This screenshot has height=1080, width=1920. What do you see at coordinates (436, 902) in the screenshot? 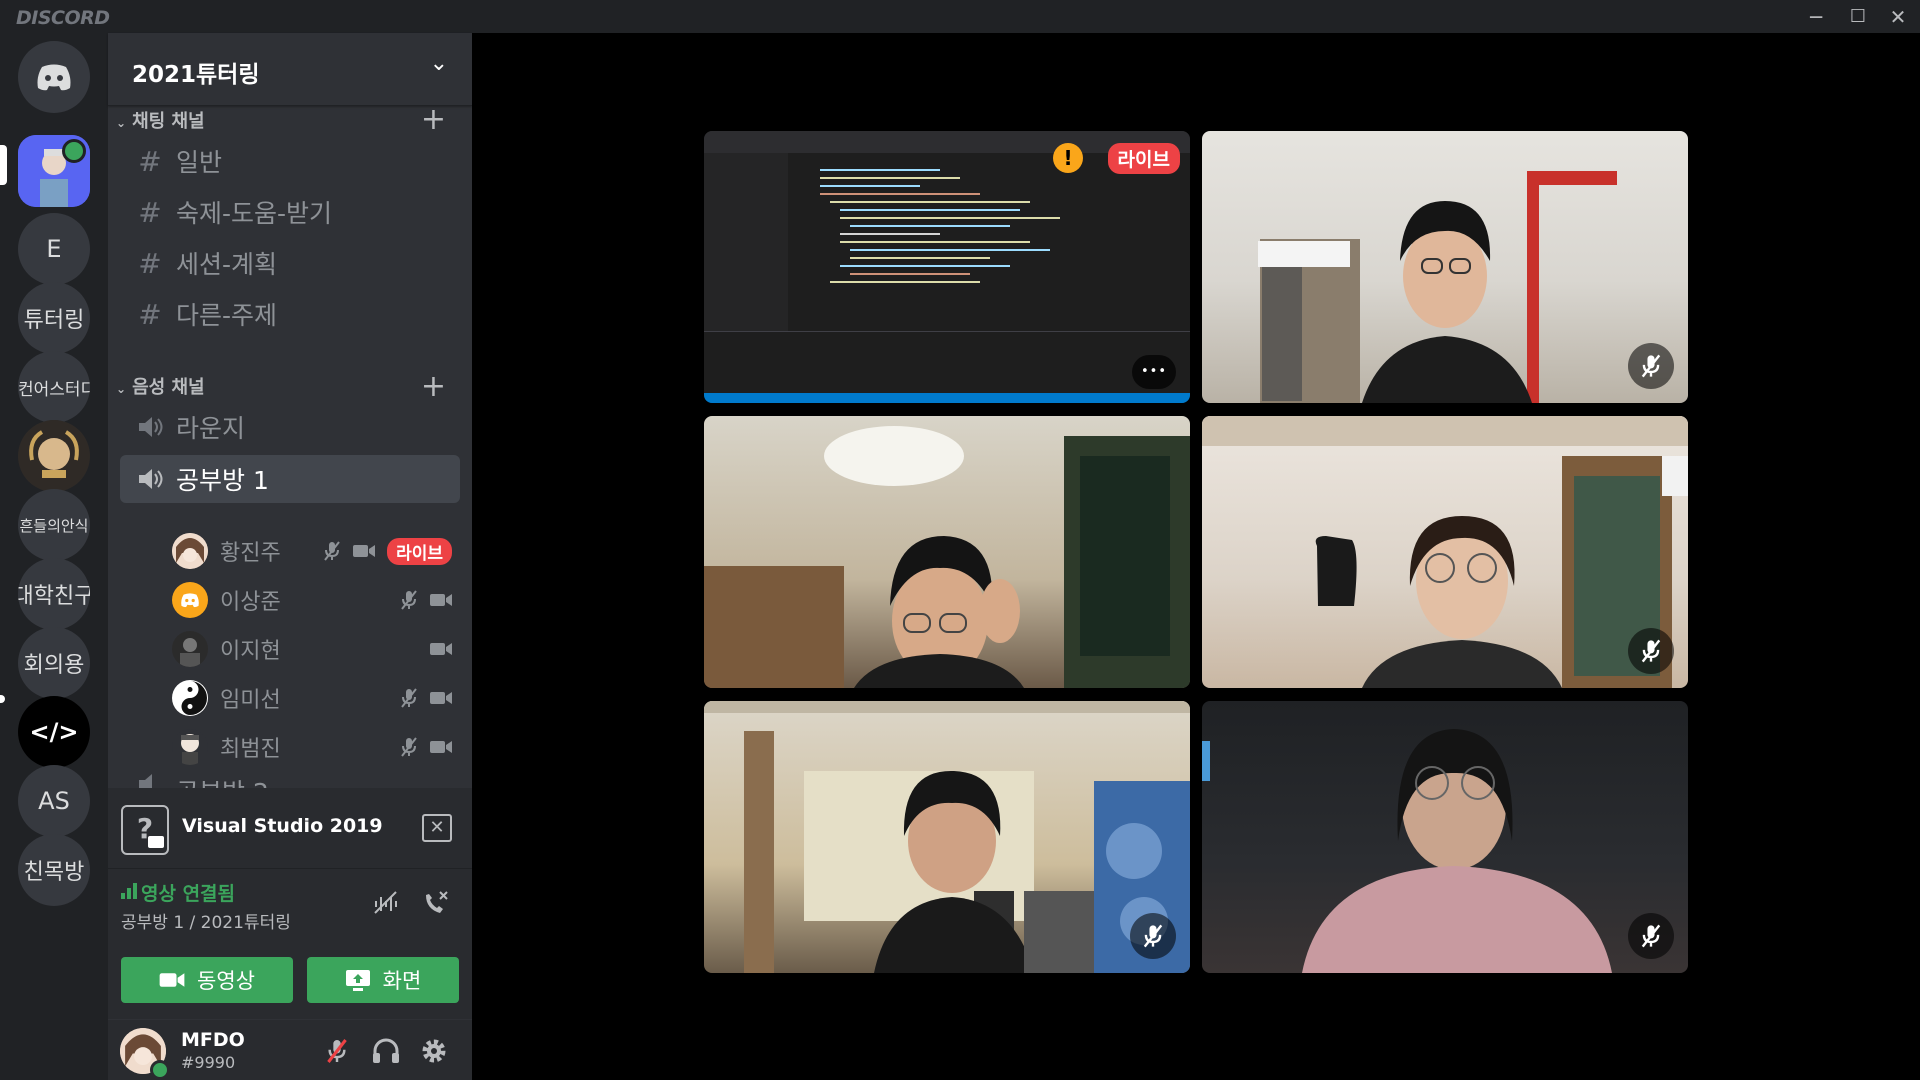
I see `disconnect-icon` at bounding box center [436, 902].